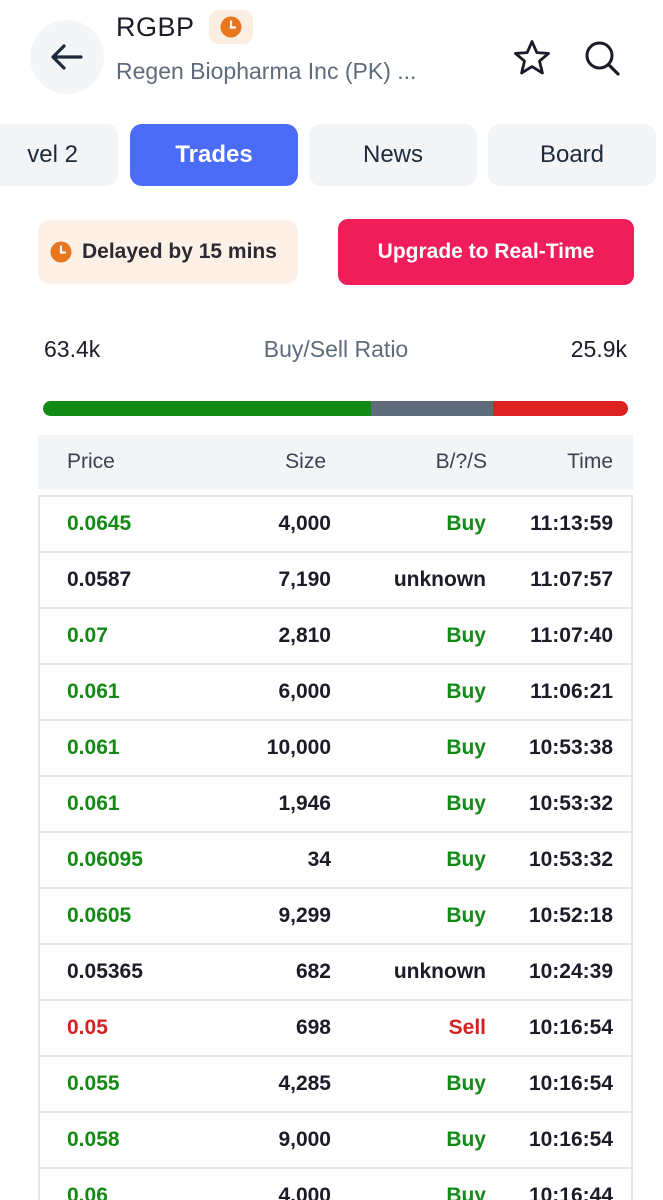 Image resolution: width=663 pixels, height=1200 pixels. What do you see at coordinates (571, 579) in the screenshot?
I see `trade-time: 11:07:57` at bounding box center [571, 579].